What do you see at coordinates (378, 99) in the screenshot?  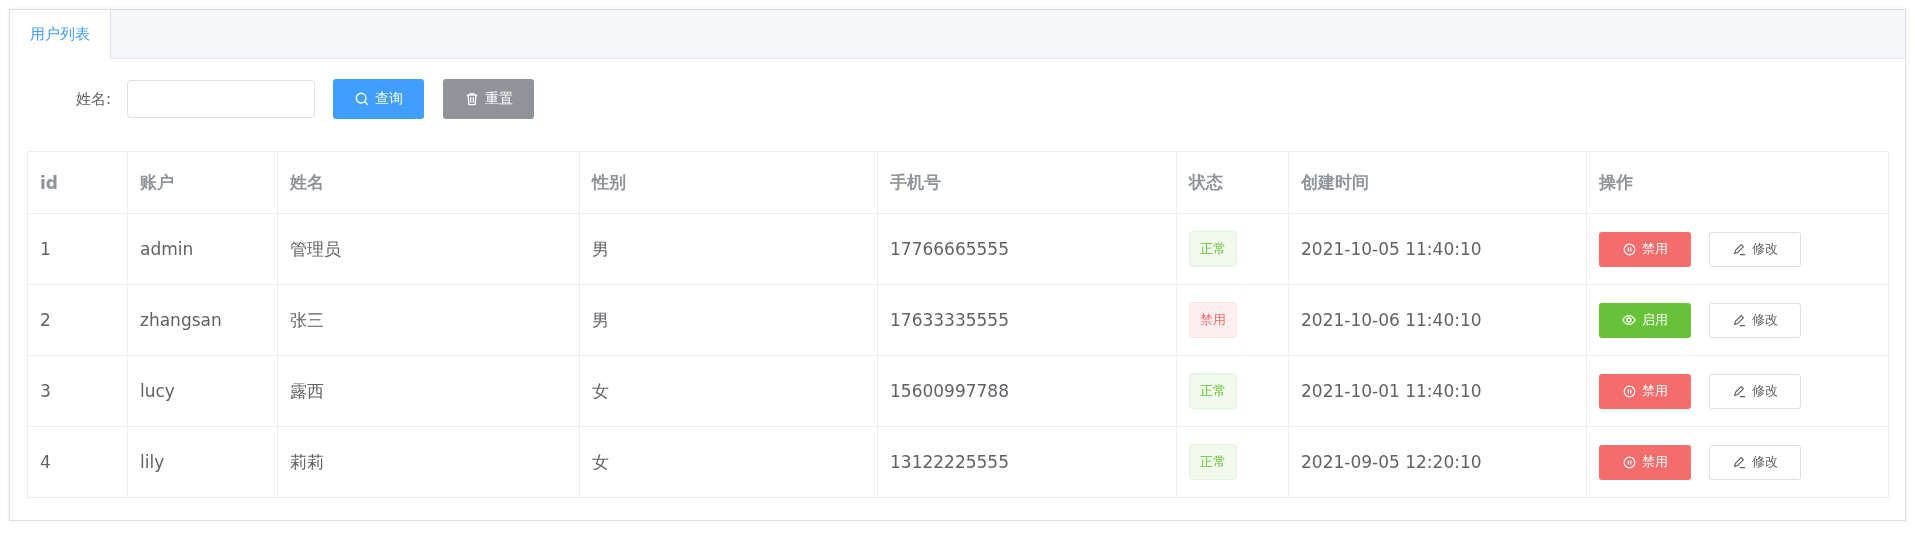 I see `search-button: 查询` at bounding box center [378, 99].